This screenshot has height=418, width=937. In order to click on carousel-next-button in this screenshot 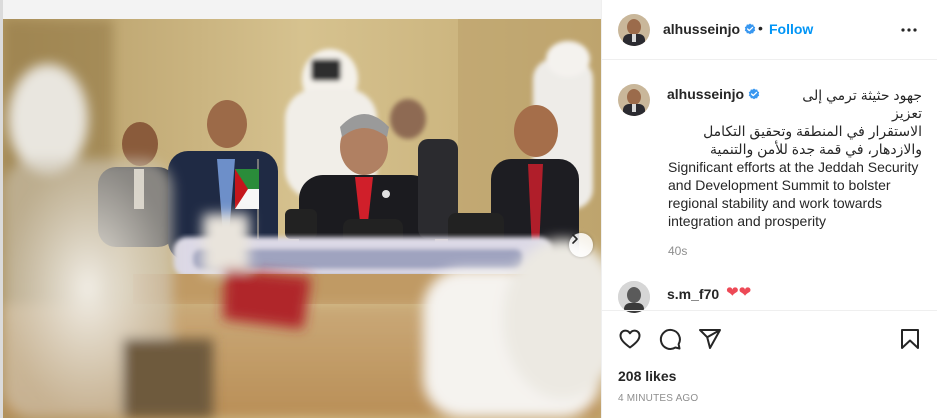, I will do `click(581, 245)`.